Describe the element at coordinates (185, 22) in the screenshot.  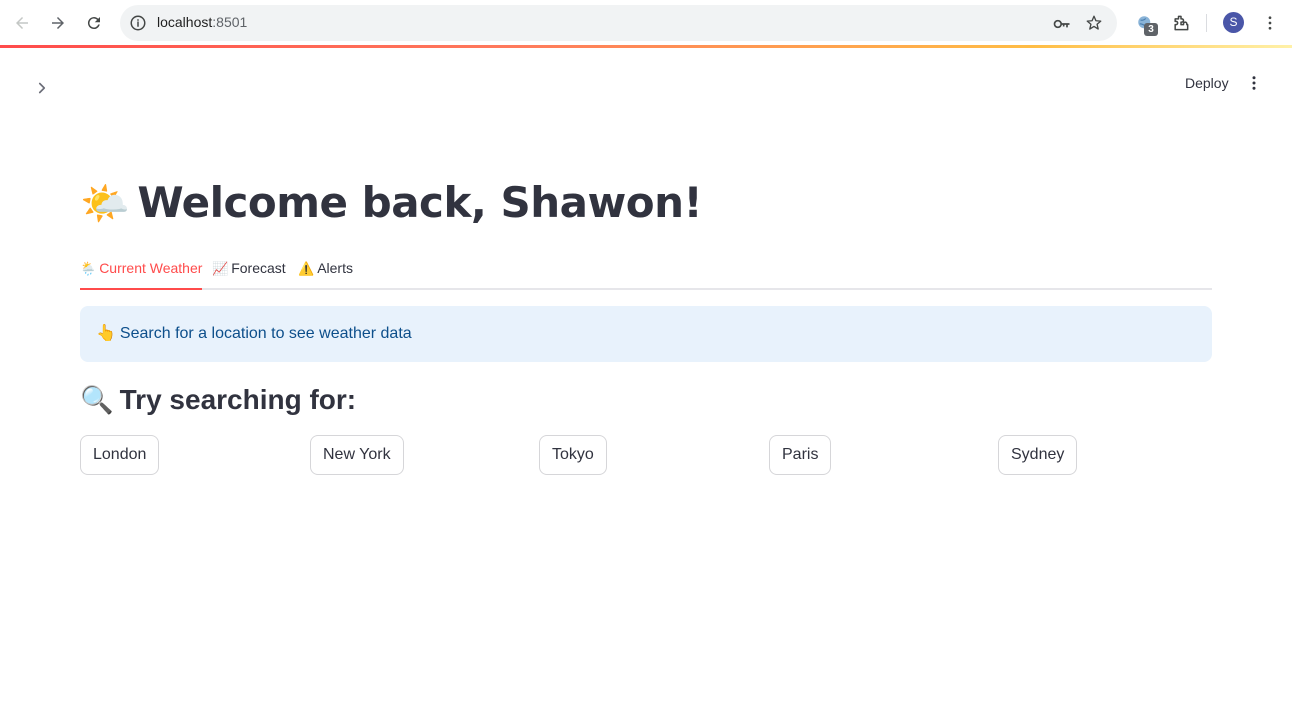
I see `url-host: localhost` at that location.